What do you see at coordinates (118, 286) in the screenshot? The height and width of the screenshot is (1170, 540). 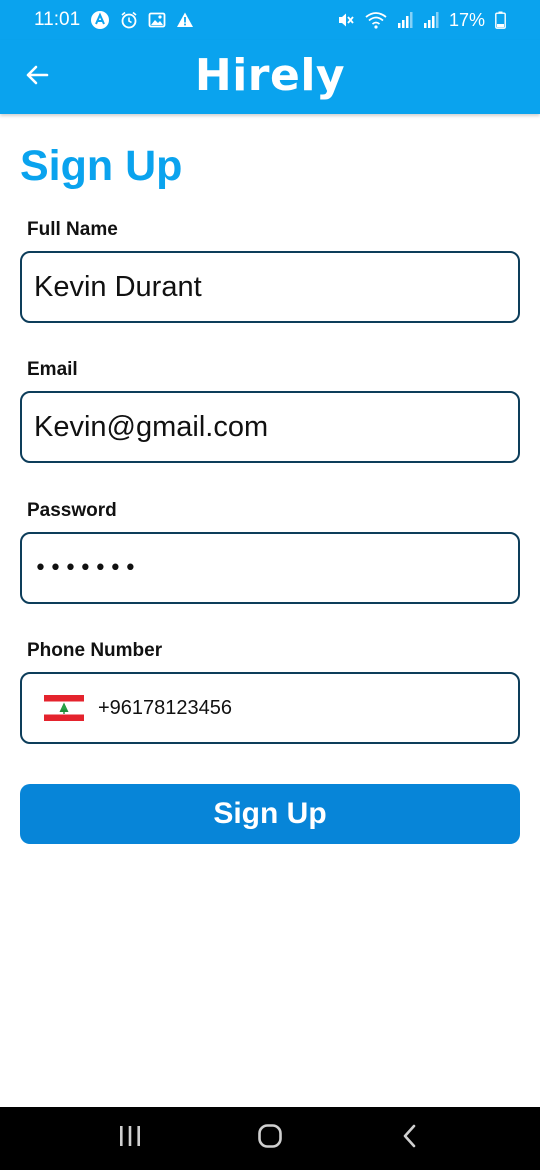 I see `full-name-value: Kevin Durant` at bounding box center [118, 286].